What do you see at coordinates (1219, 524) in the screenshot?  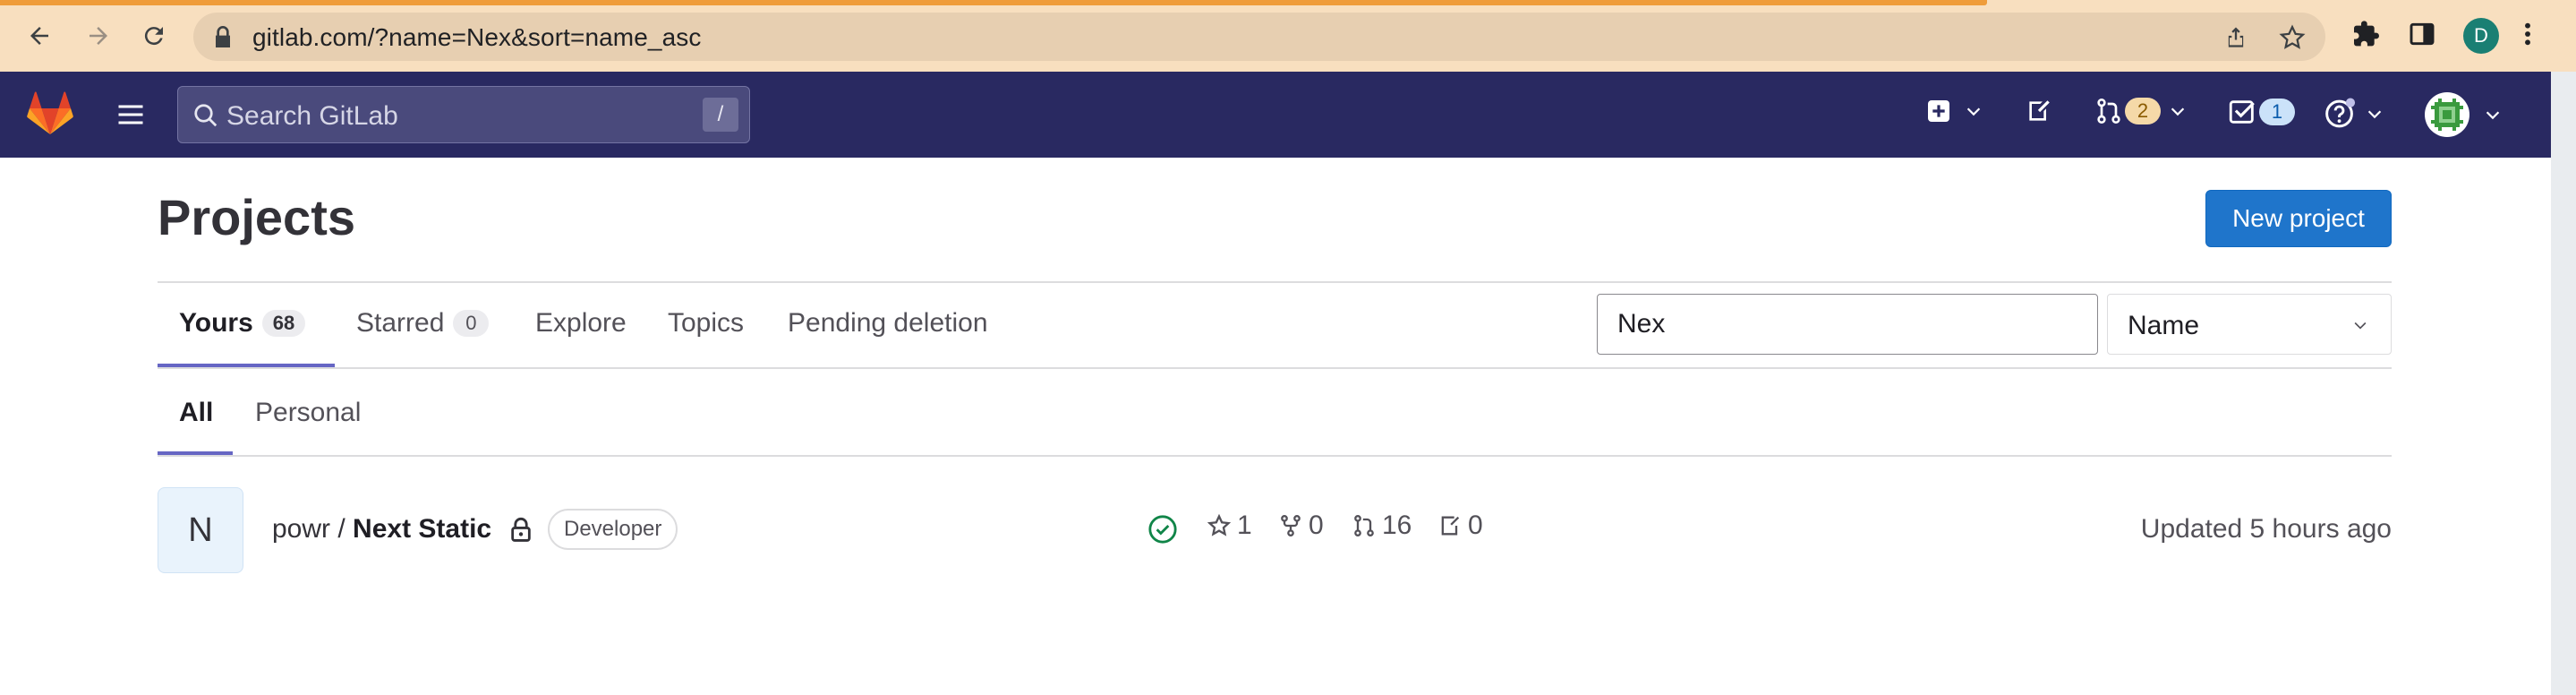 I see `star-icon` at bounding box center [1219, 524].